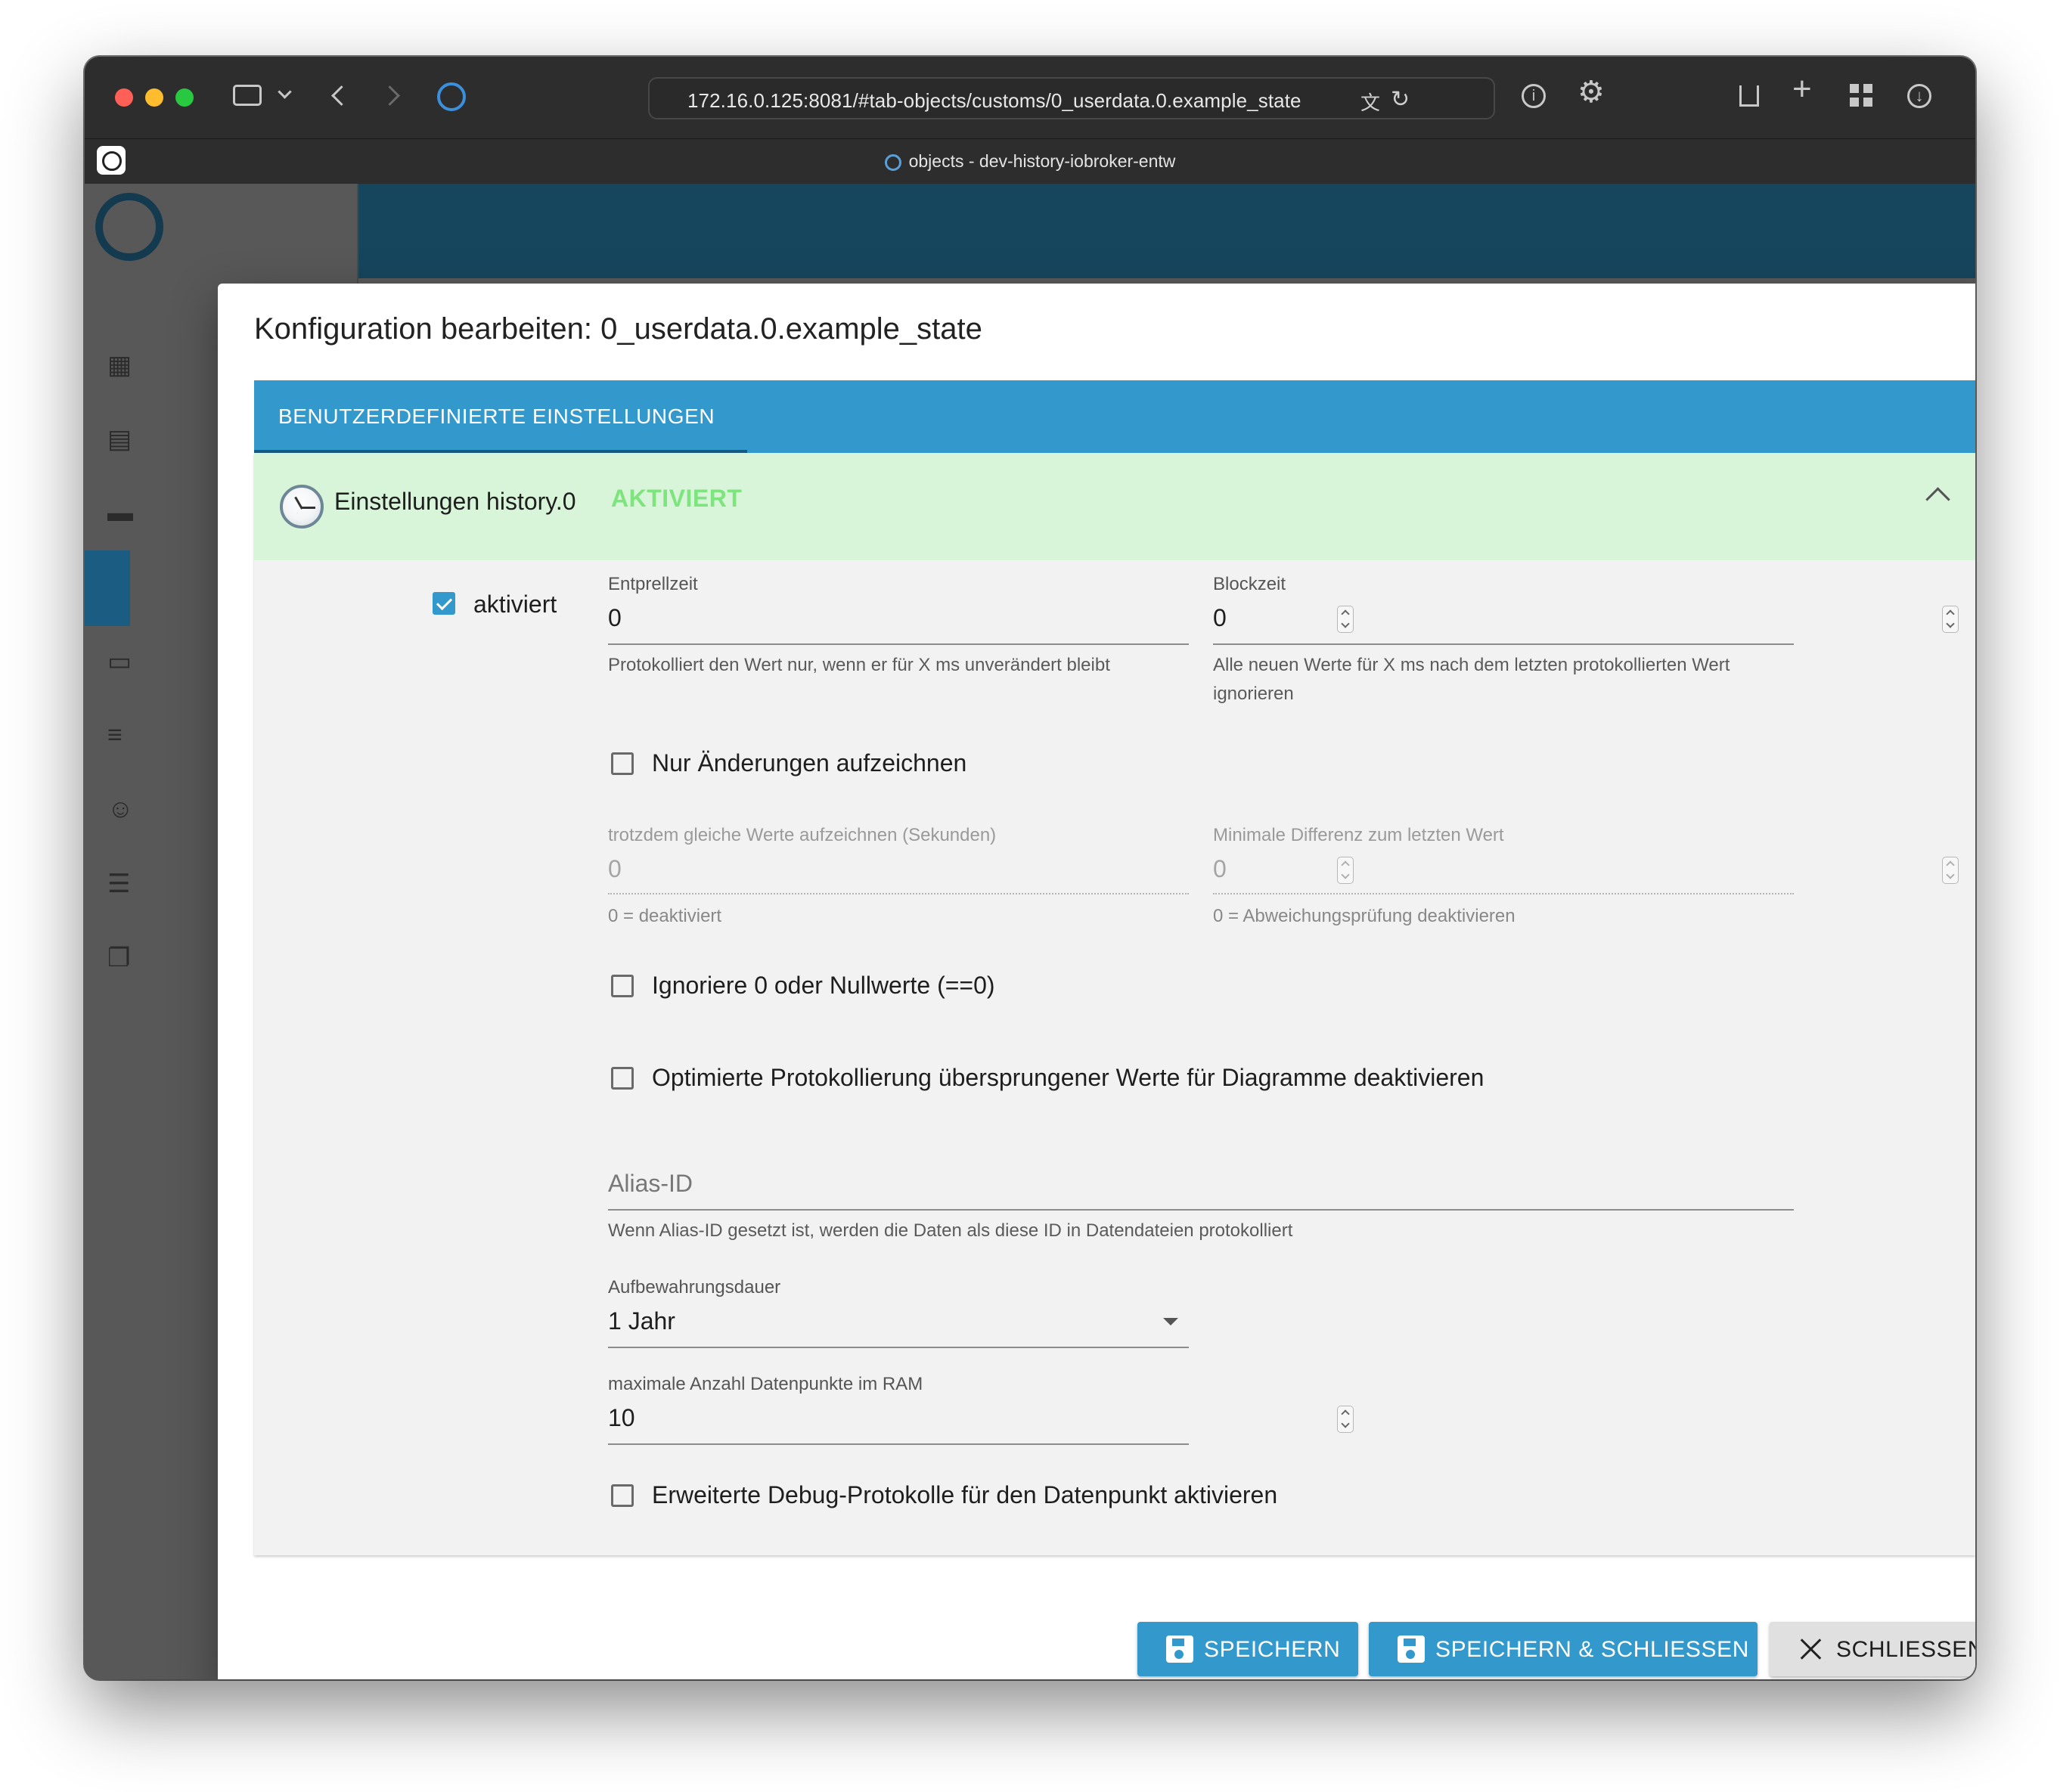 The width and height of the screenshot is (2060, 1792). I want to click on retention-label: Aufbewahrungsdauer, so click(694, 1287).